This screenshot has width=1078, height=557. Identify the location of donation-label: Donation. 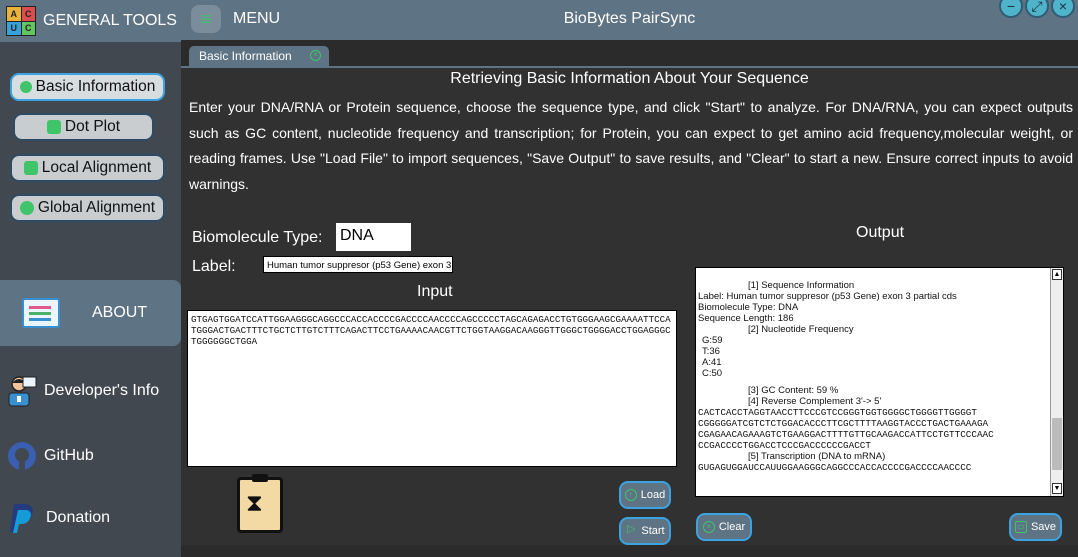
(78, 517).